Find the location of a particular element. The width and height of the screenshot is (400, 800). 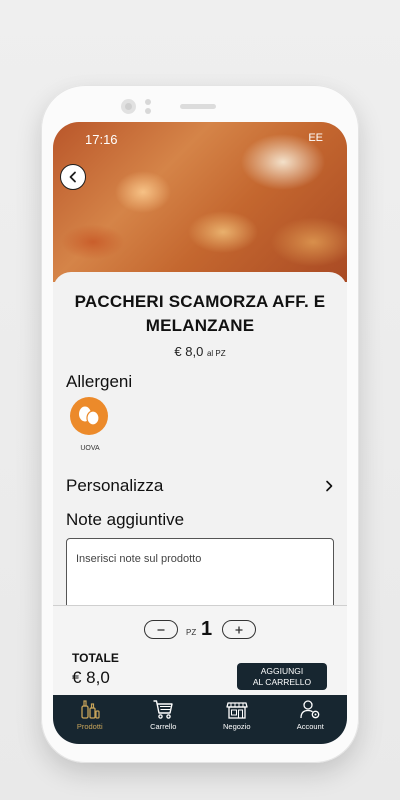

order-footer: PZ 1 TOTALE € 8,0 AGGIUNGI AL CARRELLO is located at coordinates (200, 650).